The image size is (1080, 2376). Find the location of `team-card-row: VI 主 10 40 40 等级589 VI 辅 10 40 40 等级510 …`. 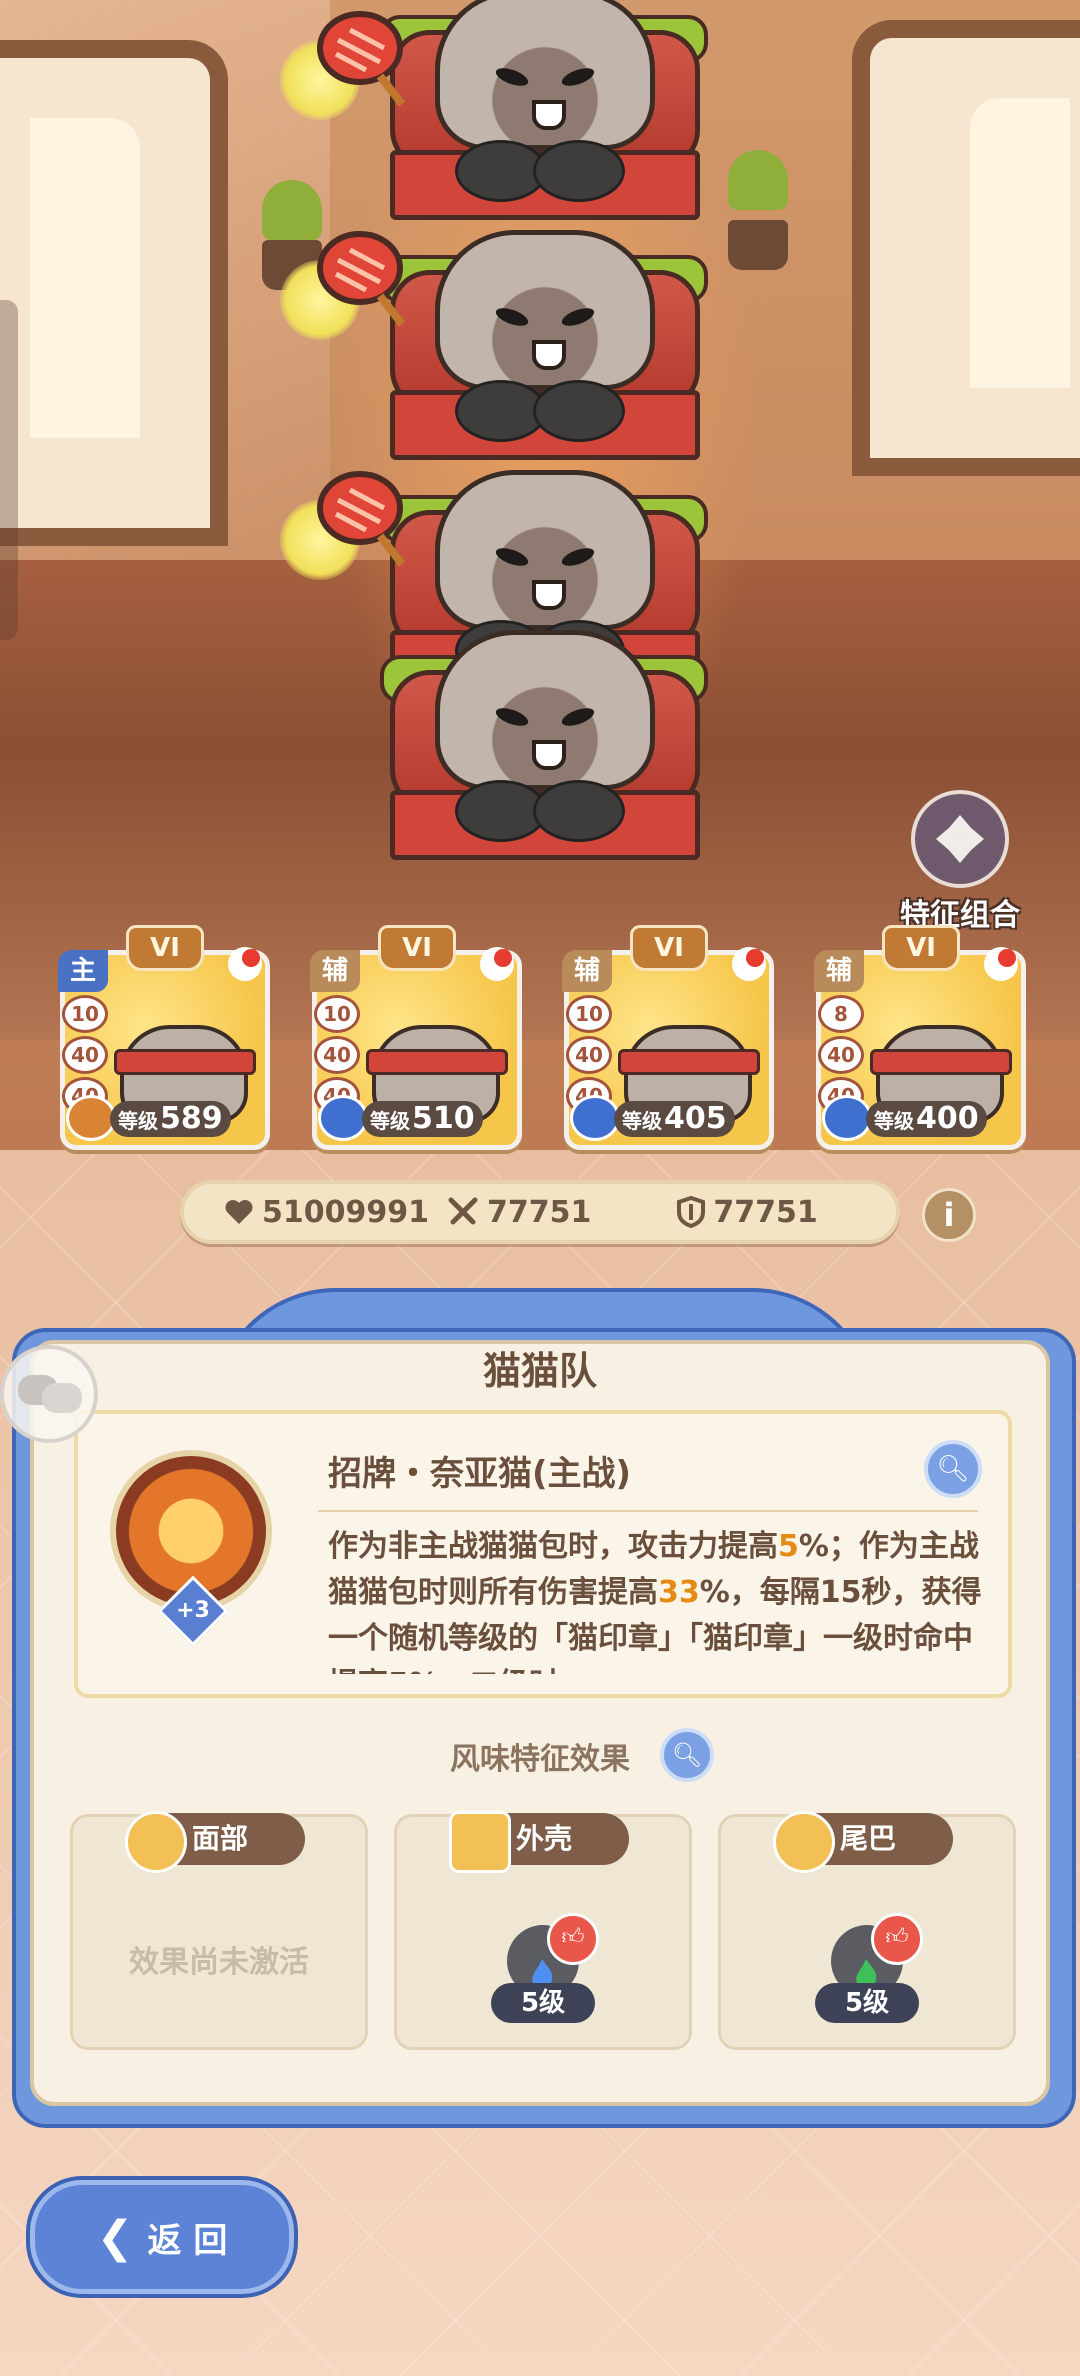

team-card-row: VI 主 10 40 40 等级589 VI 辅 10 40 40 等级510 … is located at coordinates (544, 1037).